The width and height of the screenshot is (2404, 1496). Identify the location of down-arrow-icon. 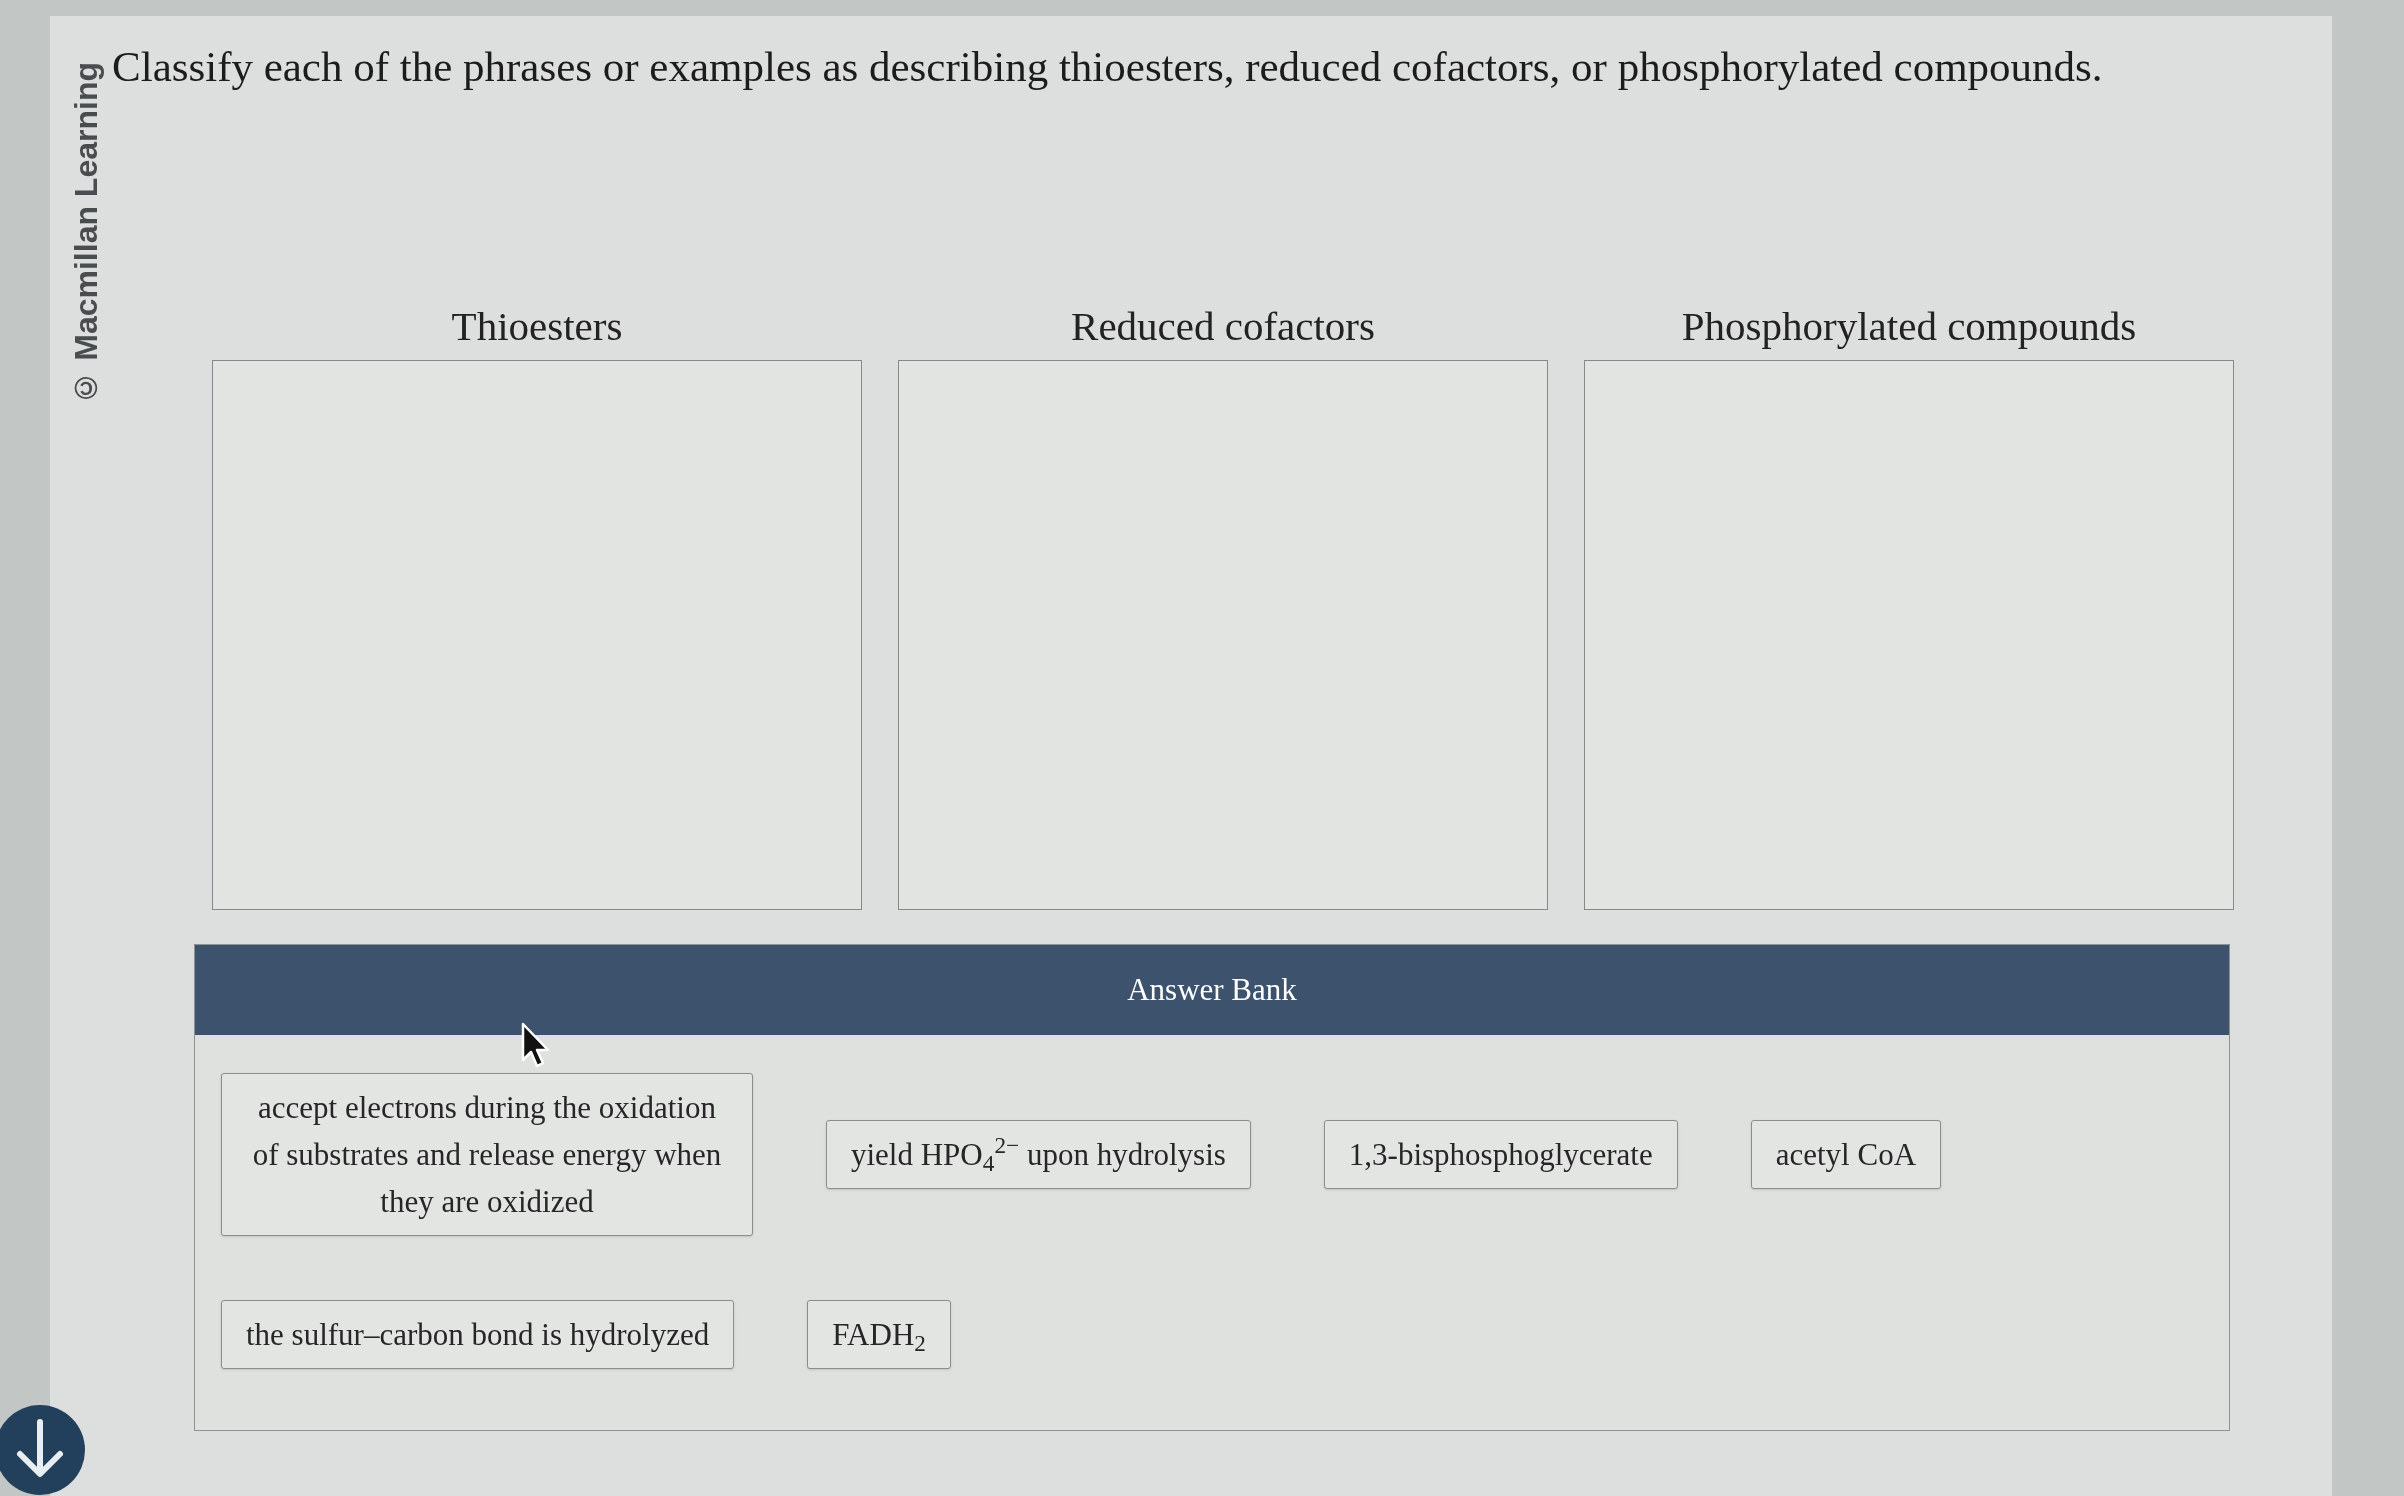
(43, 1449).